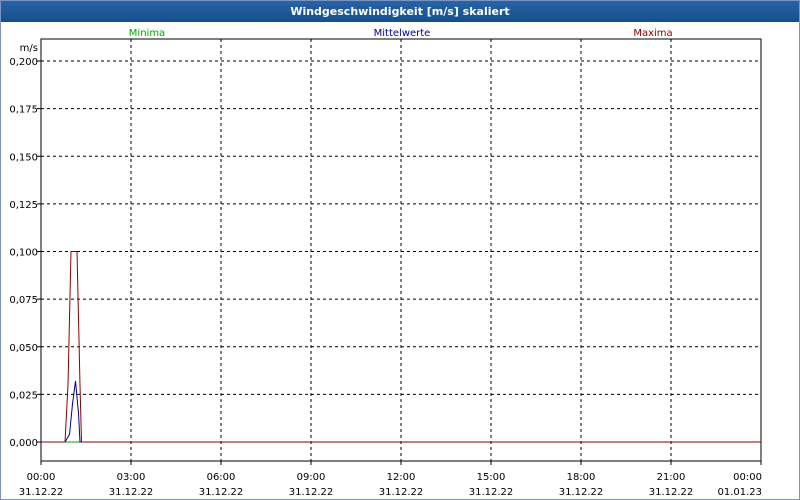  What do you see at coordinates (23, 157) in the screenshot?
I see `y-tick-label: 0,150` at bounding box center [23, 157].